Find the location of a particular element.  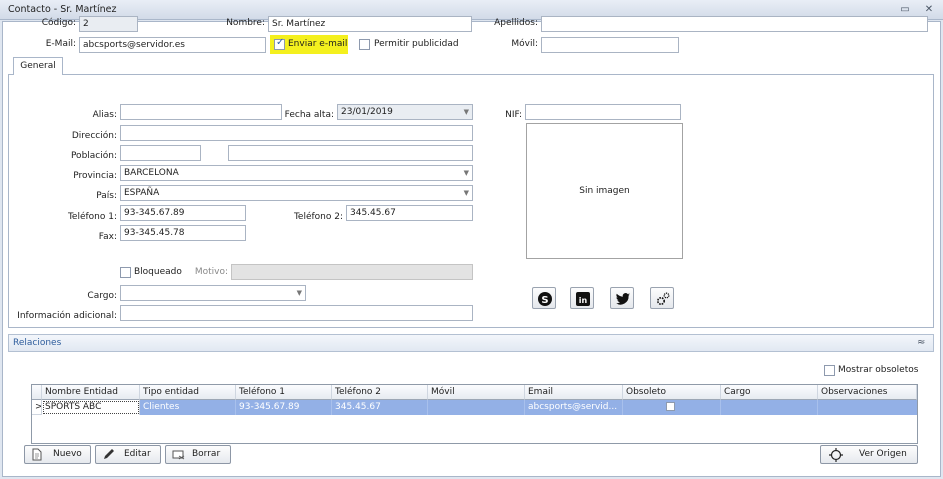

contact-image-box: Sin imagen is located at coordinates (604, 191).